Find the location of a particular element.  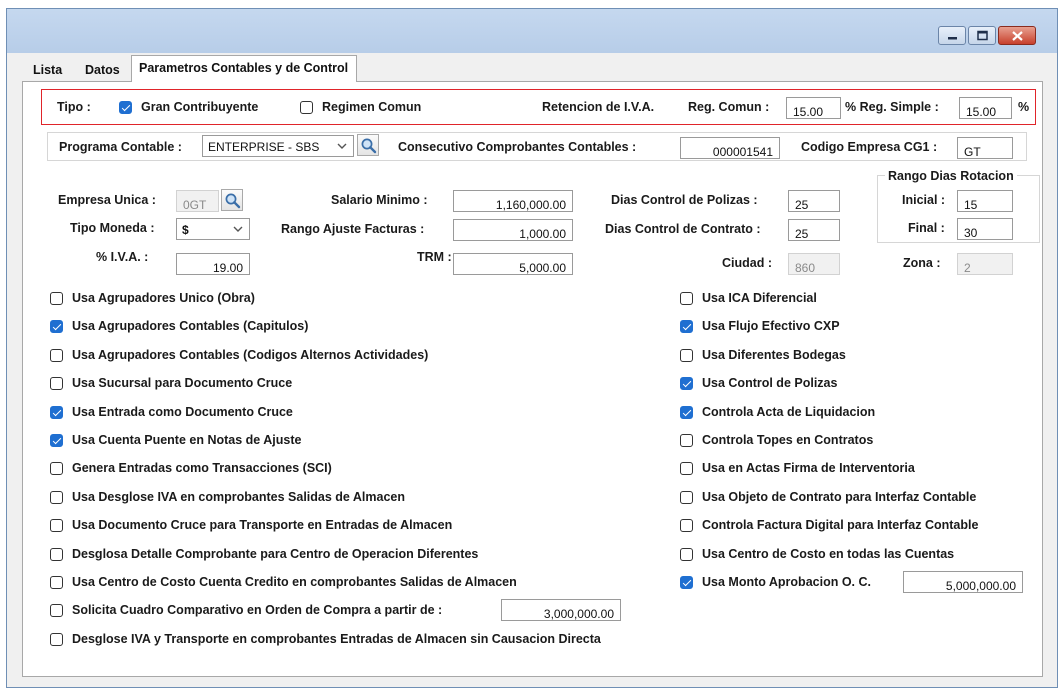

salario-minimo-label: Salario Minimo : is located at coordinates (379, 200).